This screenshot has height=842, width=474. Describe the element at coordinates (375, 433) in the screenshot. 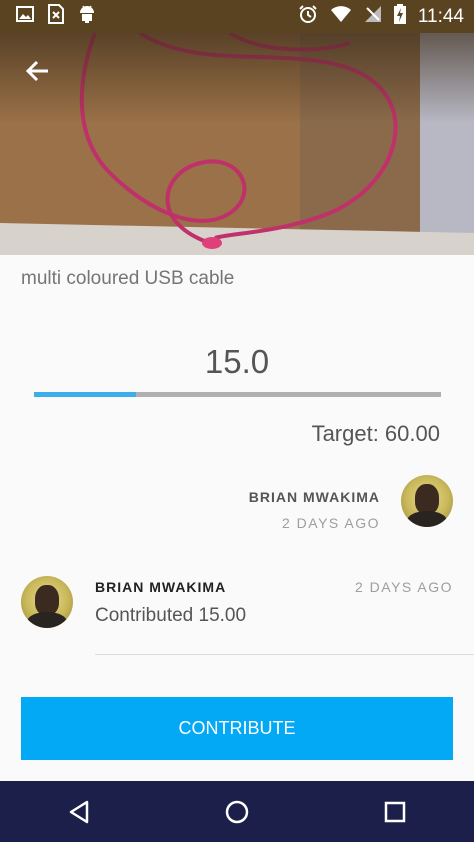

I see `target-amount: Target: 60.00` at that location.